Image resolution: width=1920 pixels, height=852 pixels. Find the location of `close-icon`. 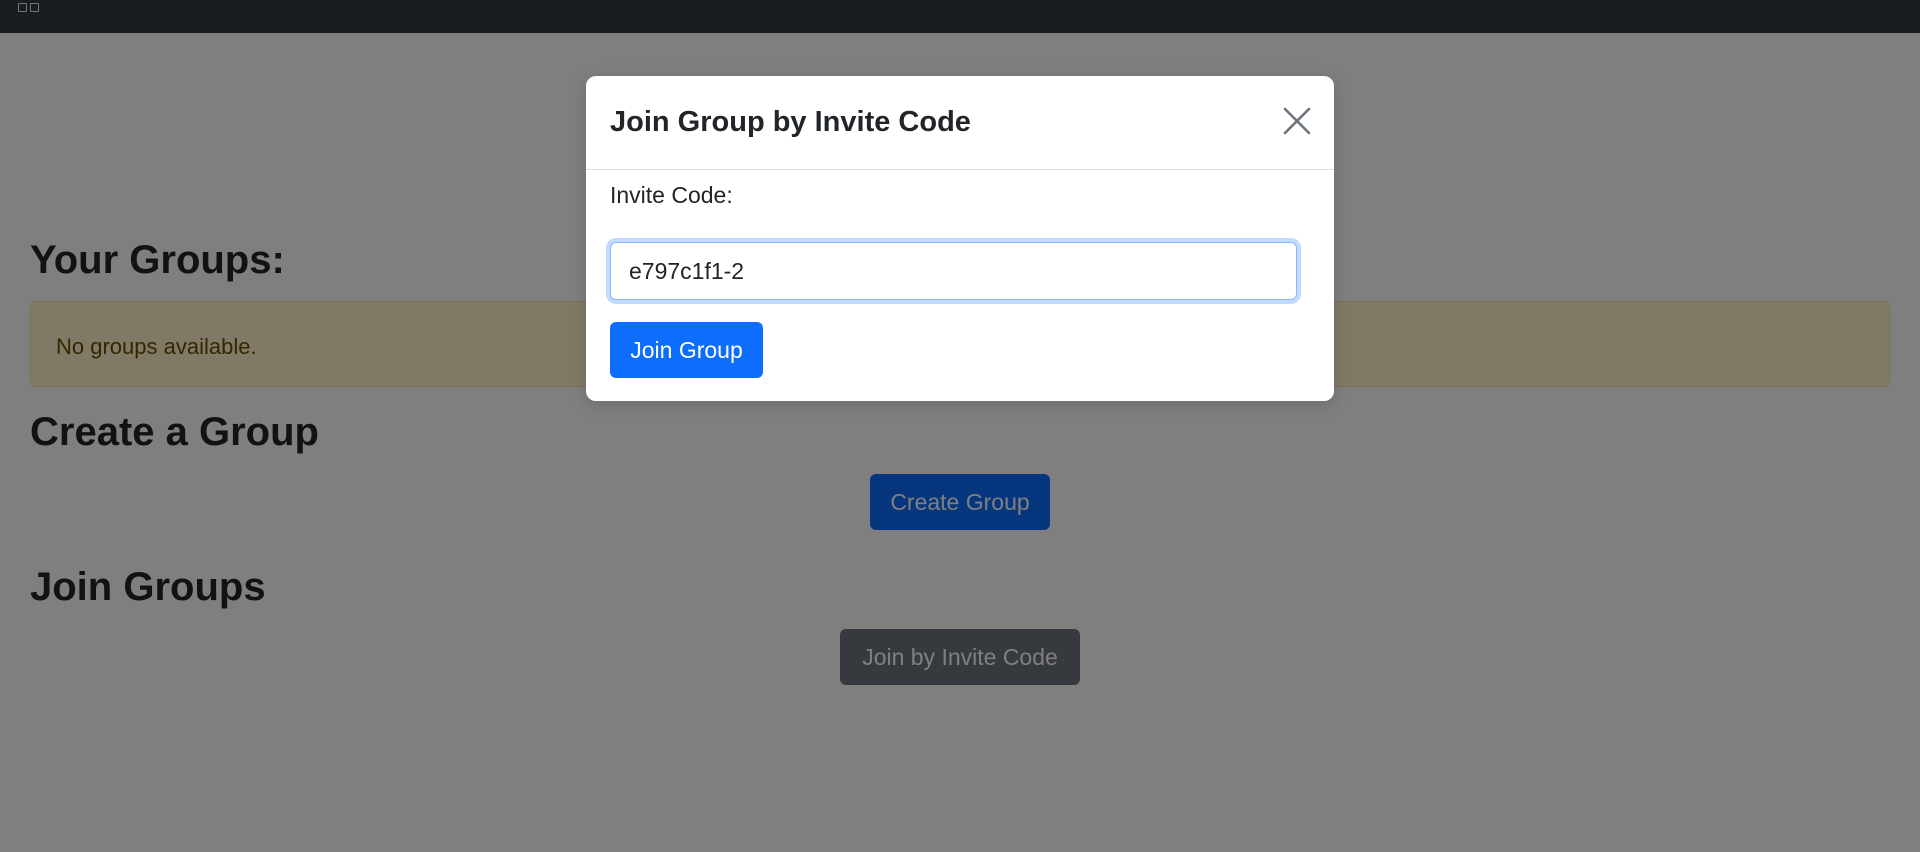

close-icon is located at coordinates (1297, 121).